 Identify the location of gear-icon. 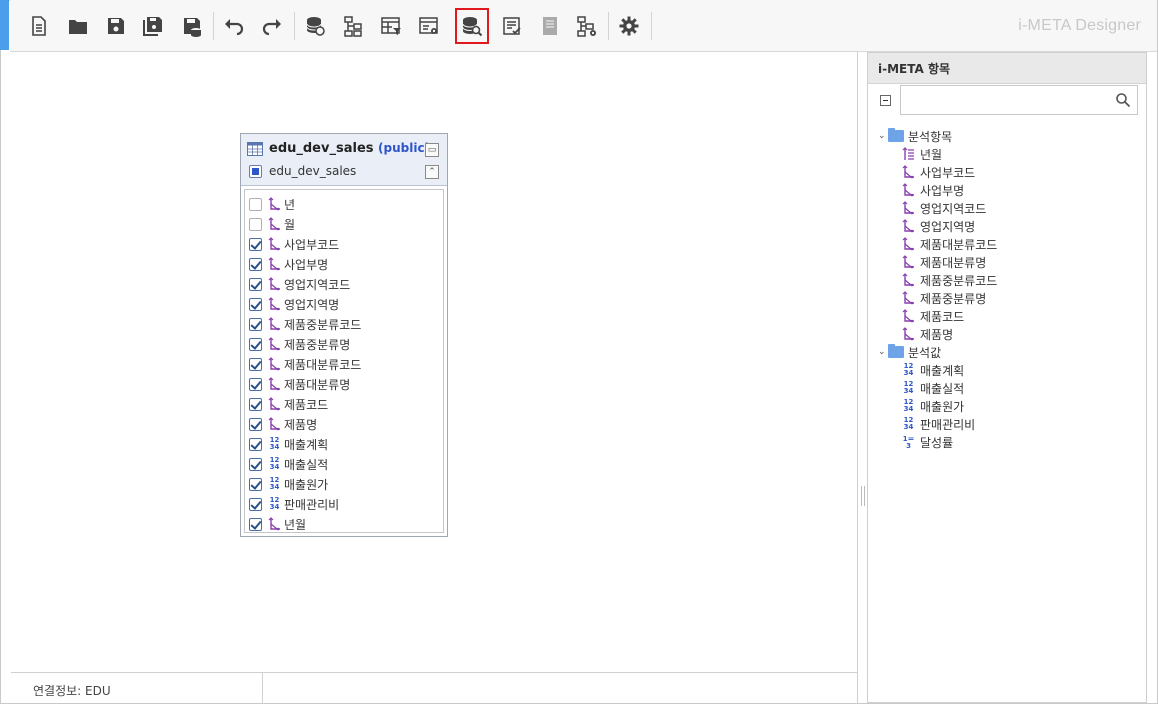
(629, 26).